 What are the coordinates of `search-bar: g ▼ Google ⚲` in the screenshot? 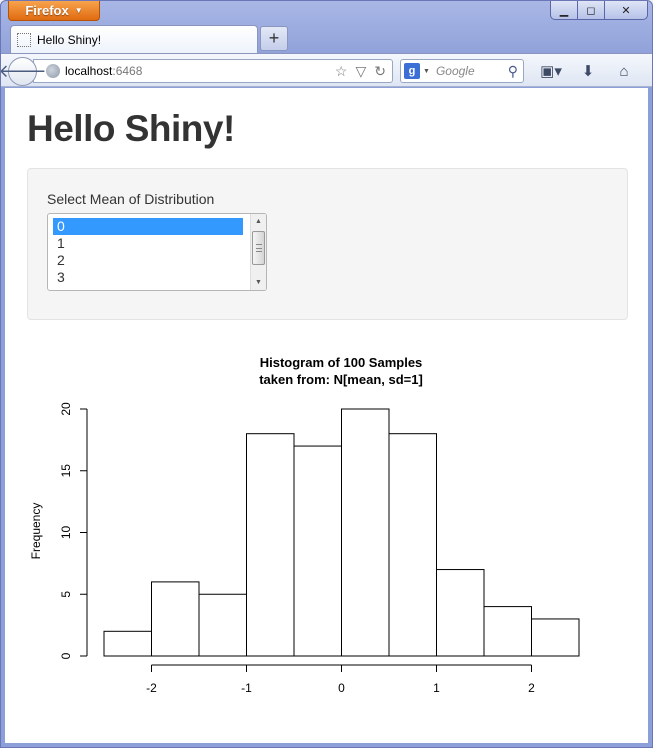 It's located at (462, 71).